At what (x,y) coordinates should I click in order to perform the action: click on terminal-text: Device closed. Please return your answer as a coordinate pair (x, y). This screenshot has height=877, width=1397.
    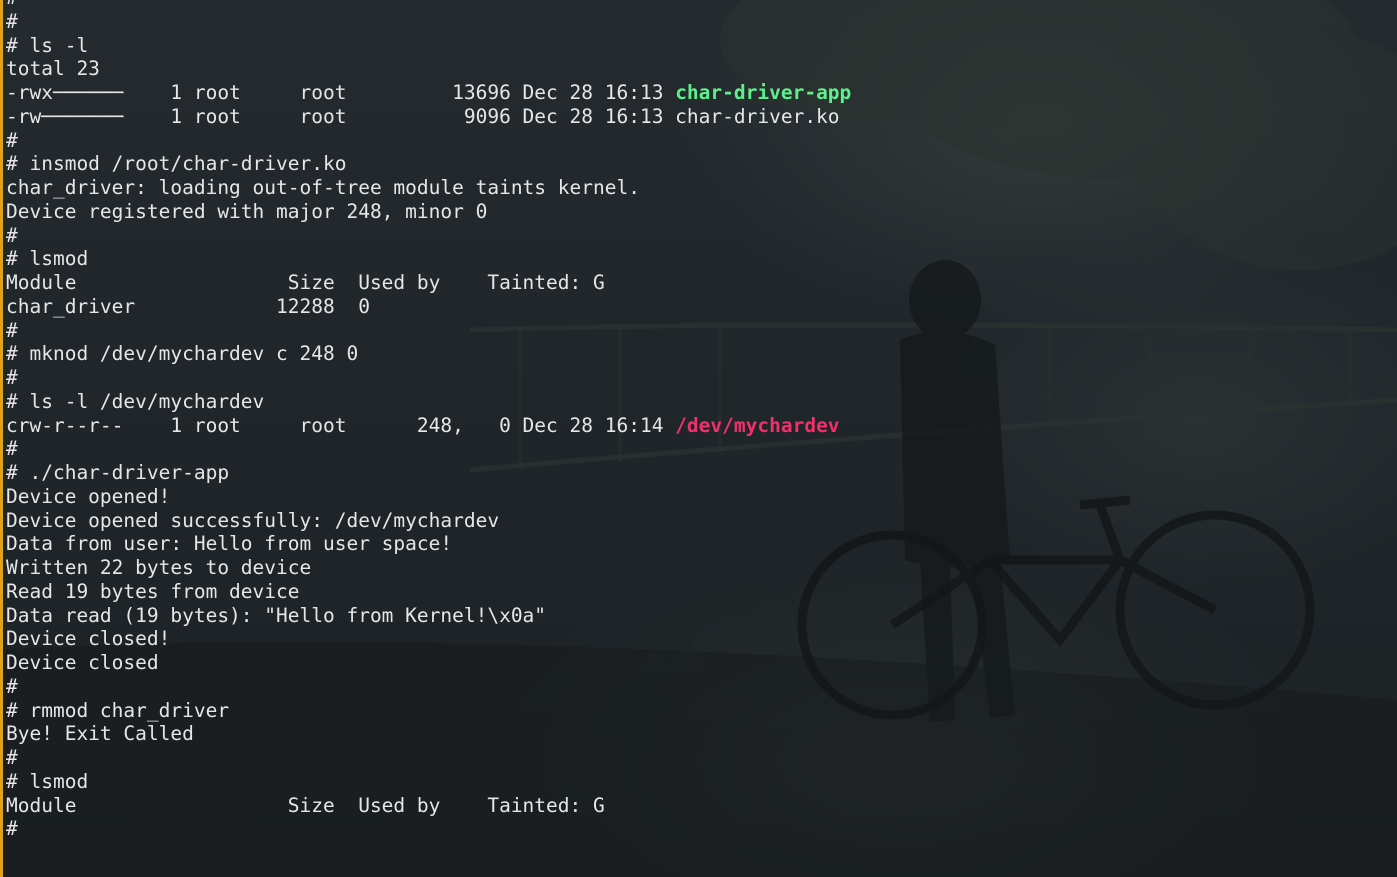
    Looking at the image, I should click on (82, 662).